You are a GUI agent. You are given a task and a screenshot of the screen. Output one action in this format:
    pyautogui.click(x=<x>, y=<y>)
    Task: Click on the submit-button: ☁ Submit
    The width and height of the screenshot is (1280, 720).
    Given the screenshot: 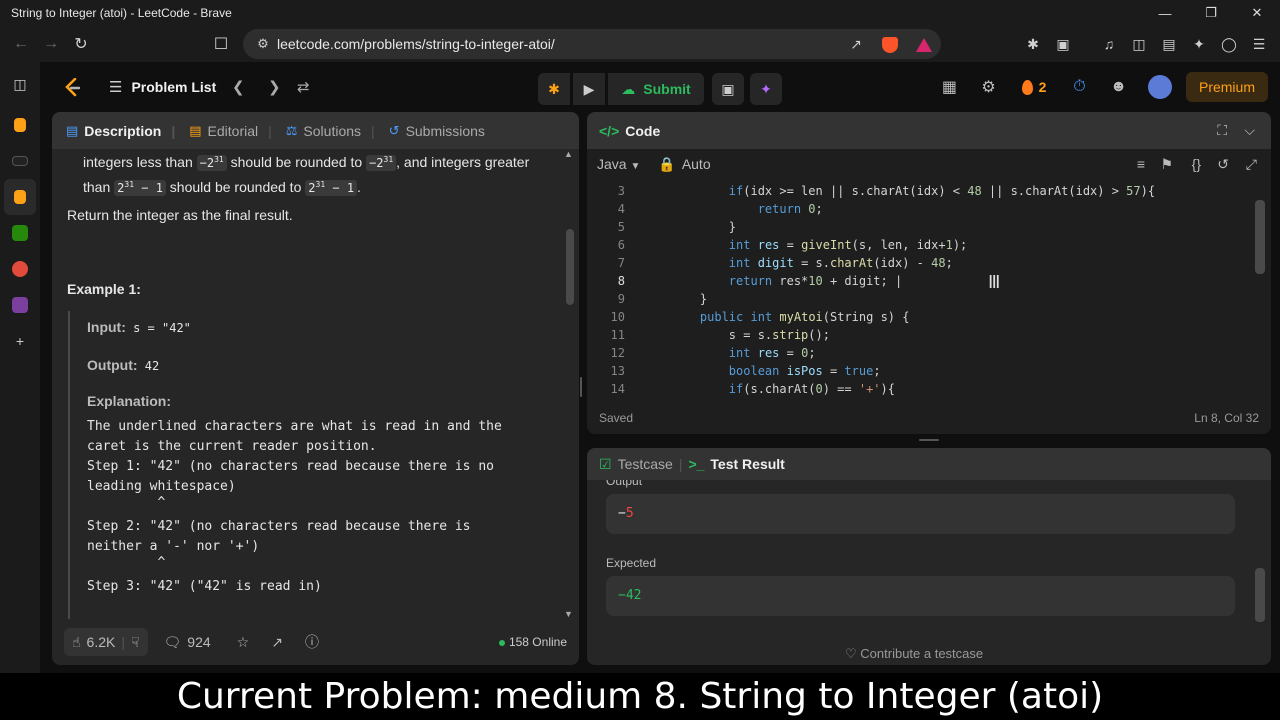 What is the action you would take?
    pyautogui.click(x=656, y=89)
    